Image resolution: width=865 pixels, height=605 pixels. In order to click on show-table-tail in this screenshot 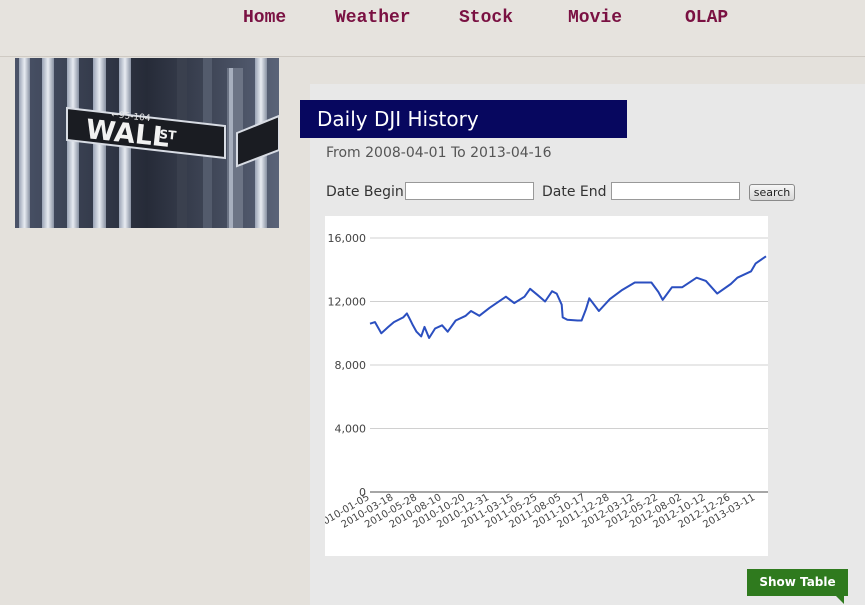, I will do `click(840, 600)`.